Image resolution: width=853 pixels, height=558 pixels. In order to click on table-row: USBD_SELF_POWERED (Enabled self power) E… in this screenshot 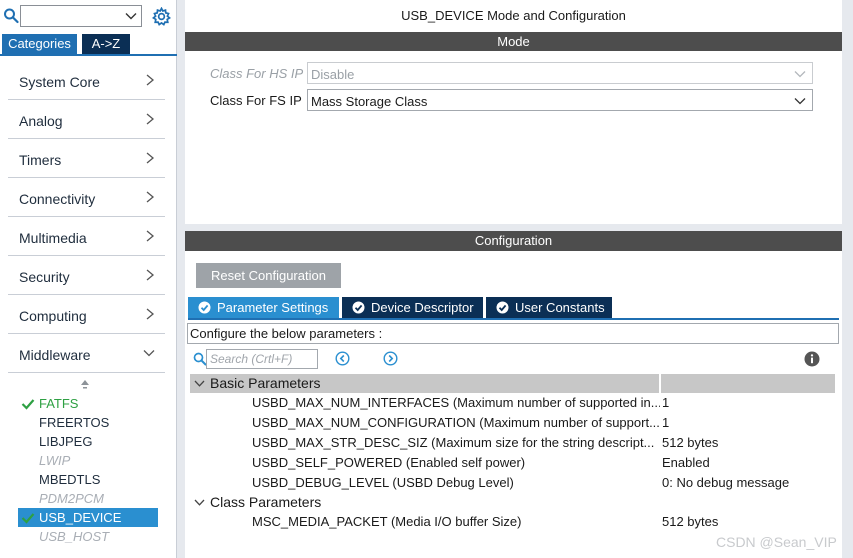, I will do `click(512, 463)`.